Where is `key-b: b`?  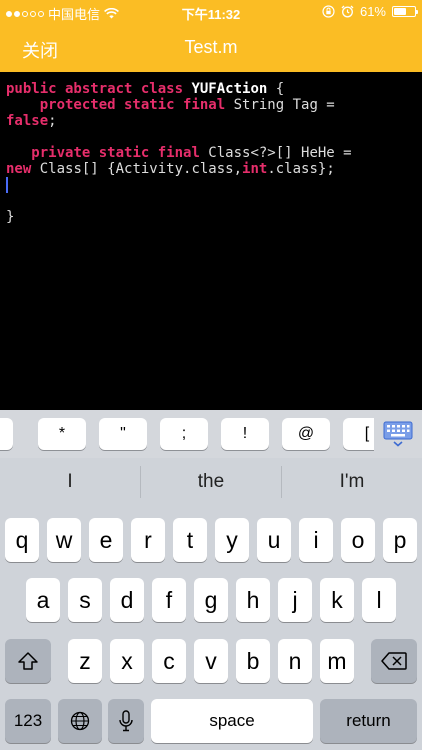
key-b: b is located at coordinates (253, 661).